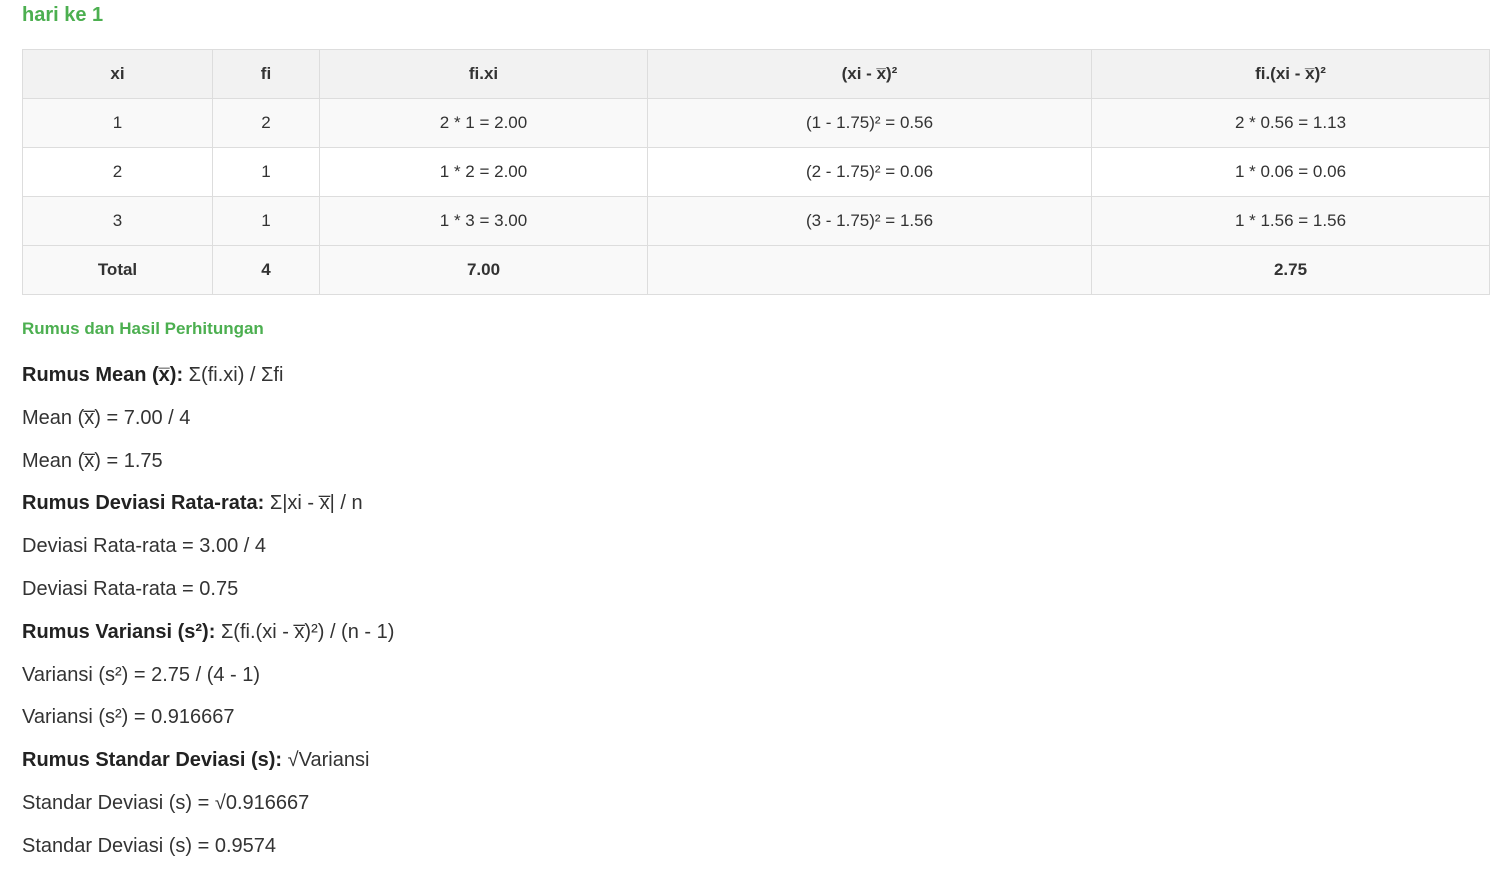  What do you see at coordinates (869, 172) in the screenshot?
I see `cell-squared-deviation: (2 - 1.75)² = 0.06` at bounding box center [869, 172].